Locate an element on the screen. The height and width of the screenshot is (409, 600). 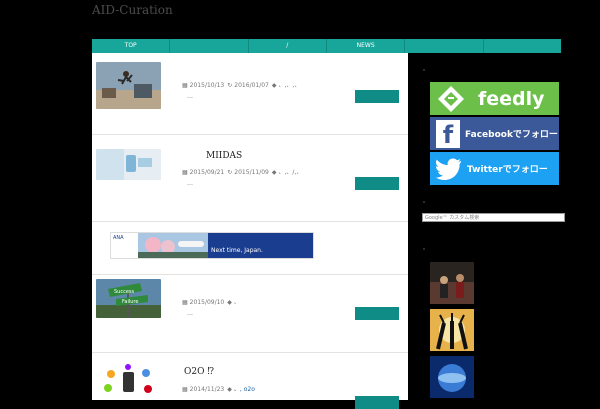
facebook-icon: f is located at coordinates (448, 134).